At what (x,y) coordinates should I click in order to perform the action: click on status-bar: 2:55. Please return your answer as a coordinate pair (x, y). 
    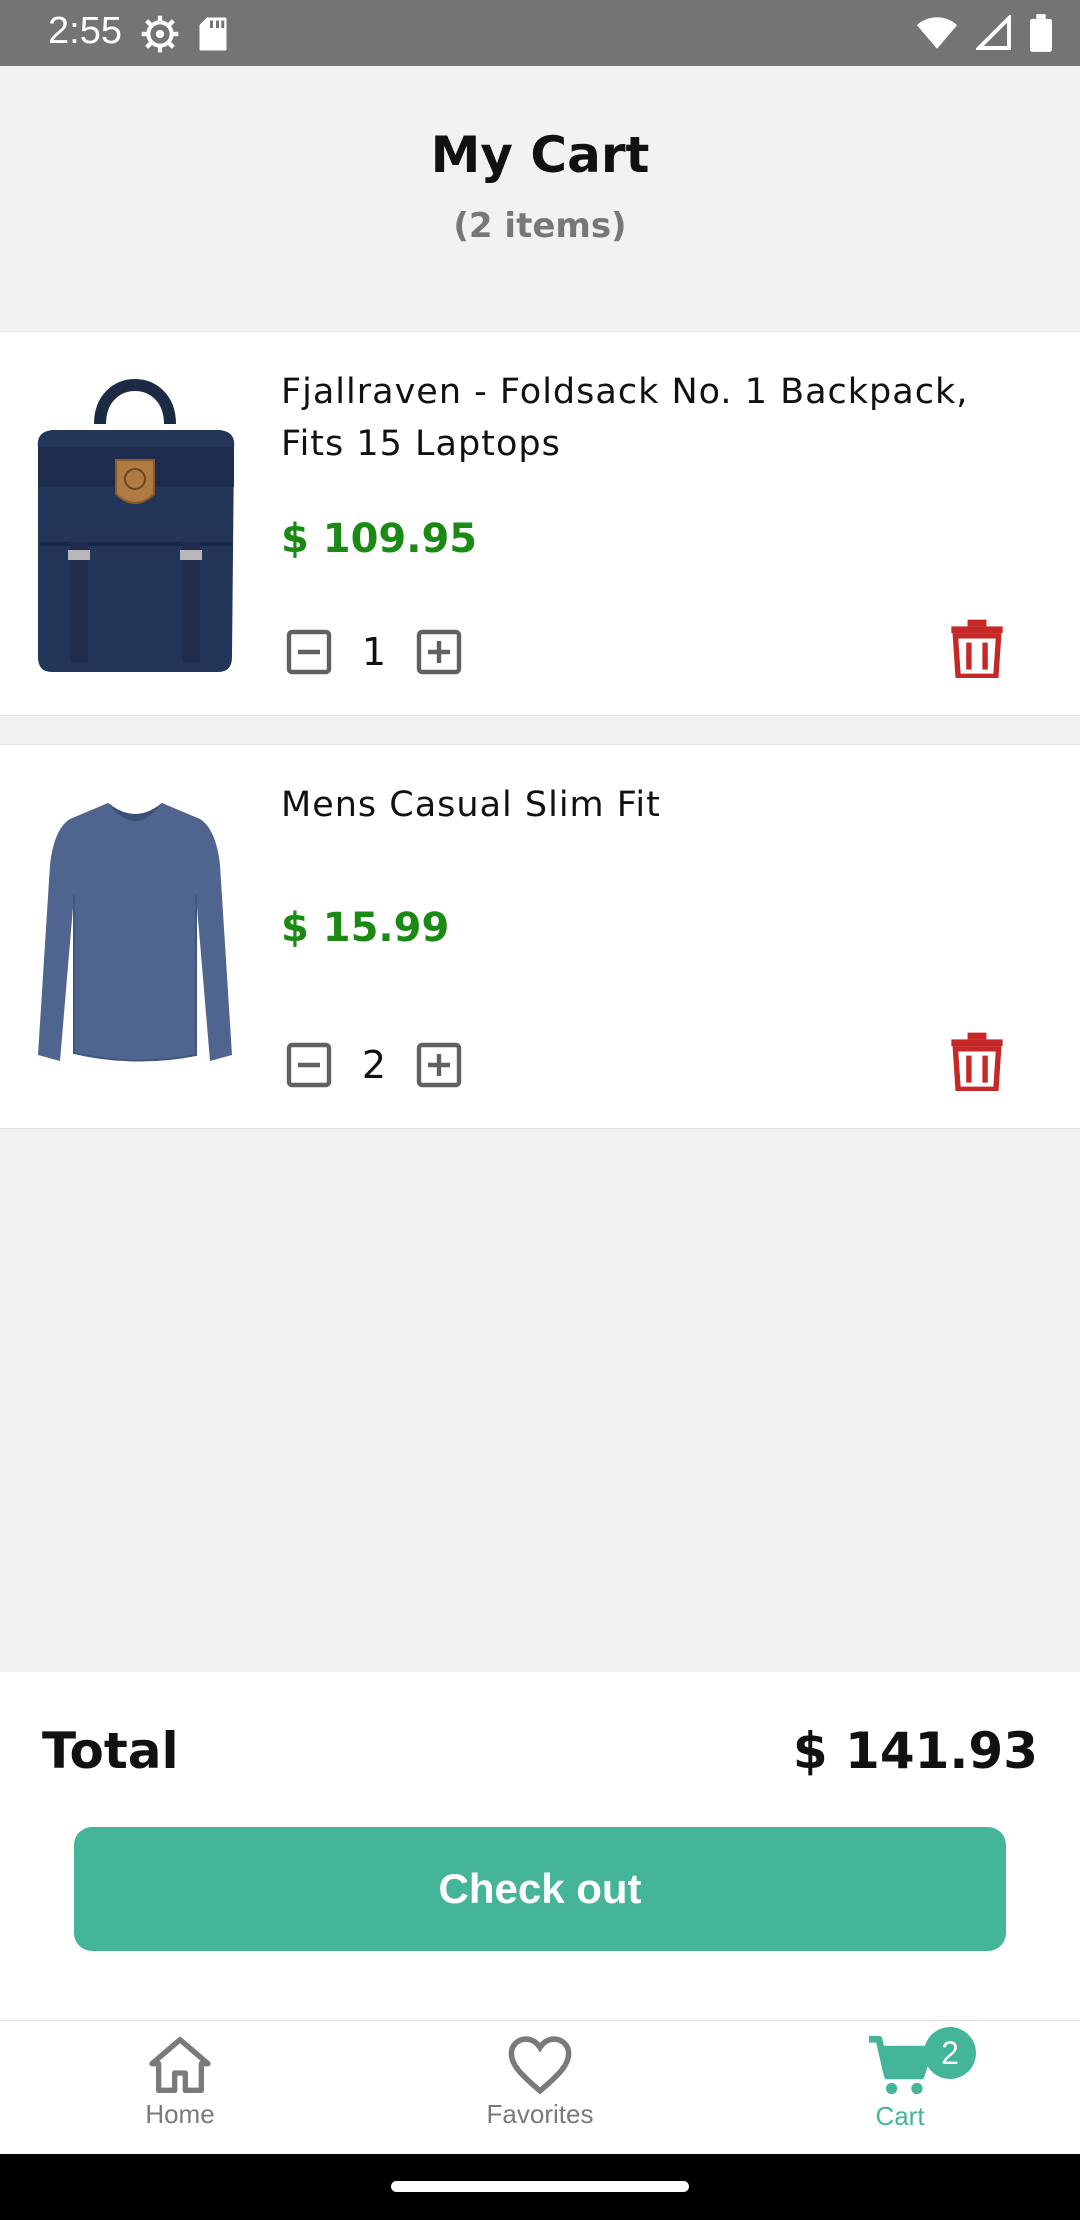
    Looking at the image, I should click on (540, 33).